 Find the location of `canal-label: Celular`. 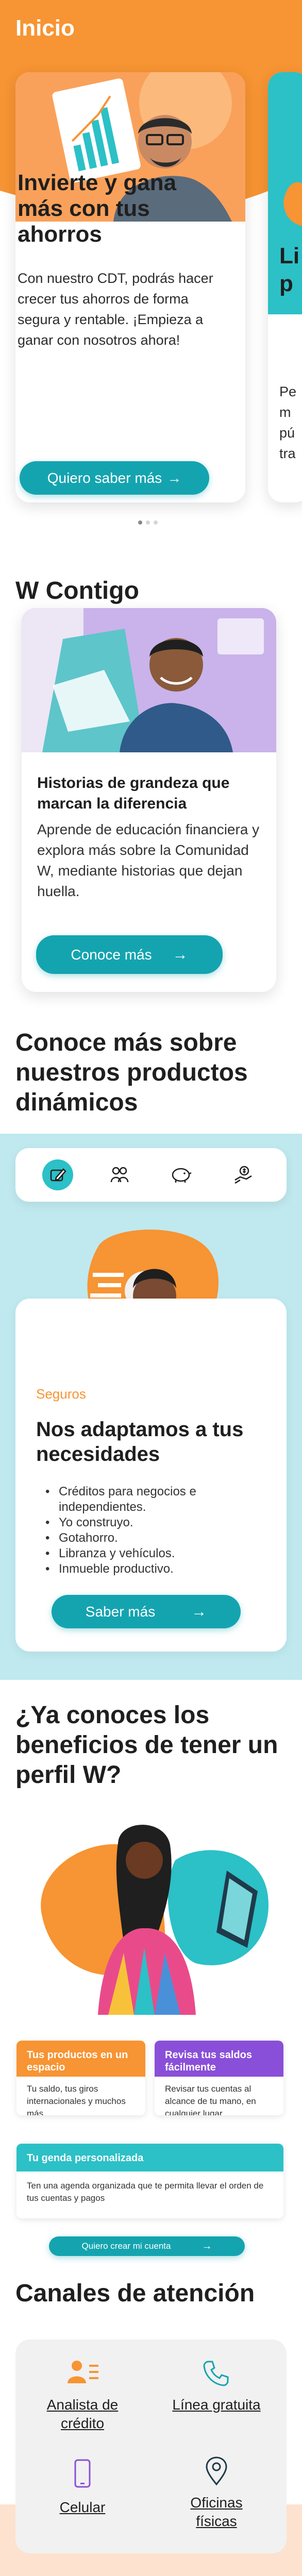

canal-label: Celular is located at coordinates (83, 2507).